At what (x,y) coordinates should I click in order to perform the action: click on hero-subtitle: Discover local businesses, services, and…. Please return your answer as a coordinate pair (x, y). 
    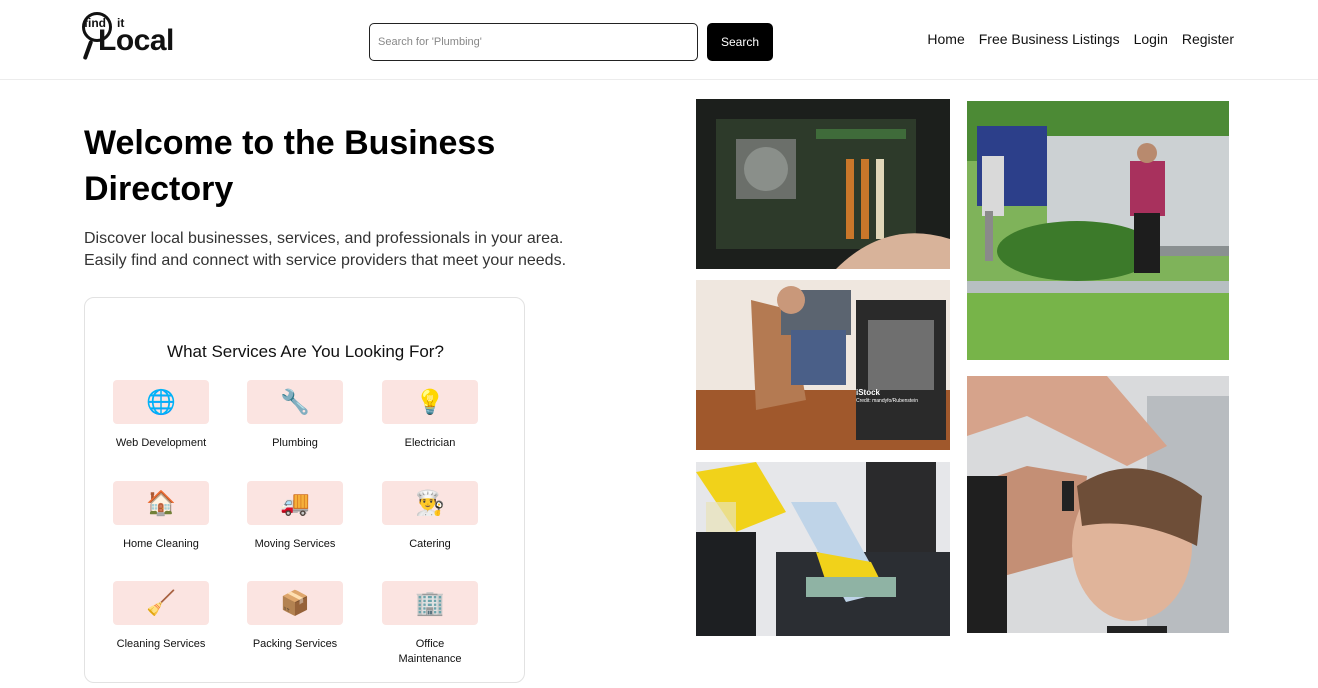
    Looking at the image, I should click on (364, 250).